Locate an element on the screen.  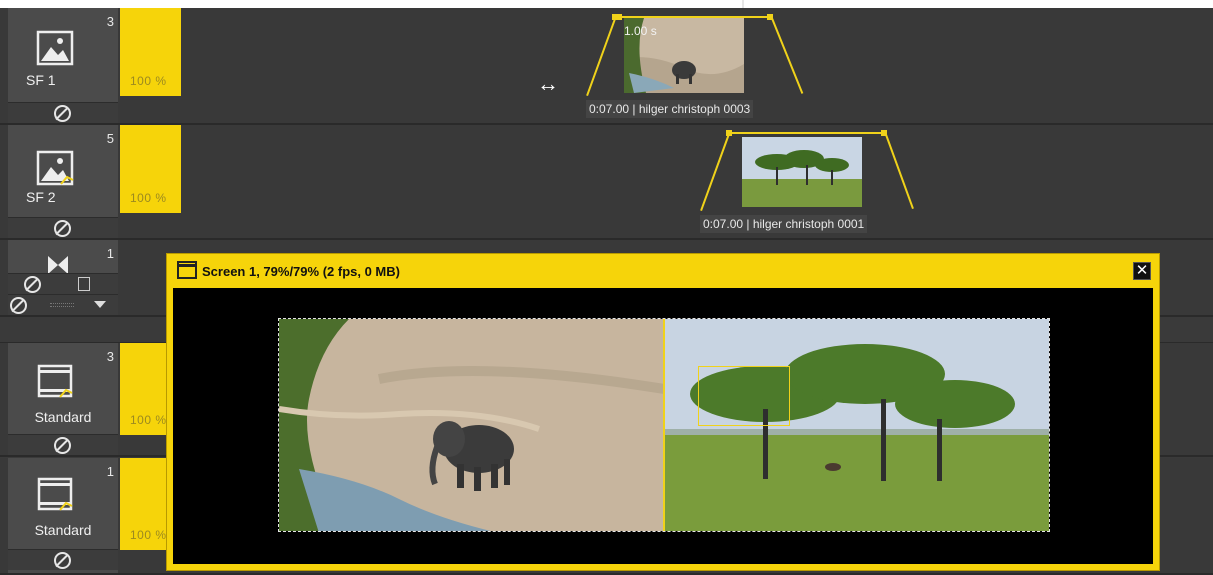
clip-elephant: 1.00 s 0:07.00 | hilger christoph 0003 is located at coordinates (695, 65).